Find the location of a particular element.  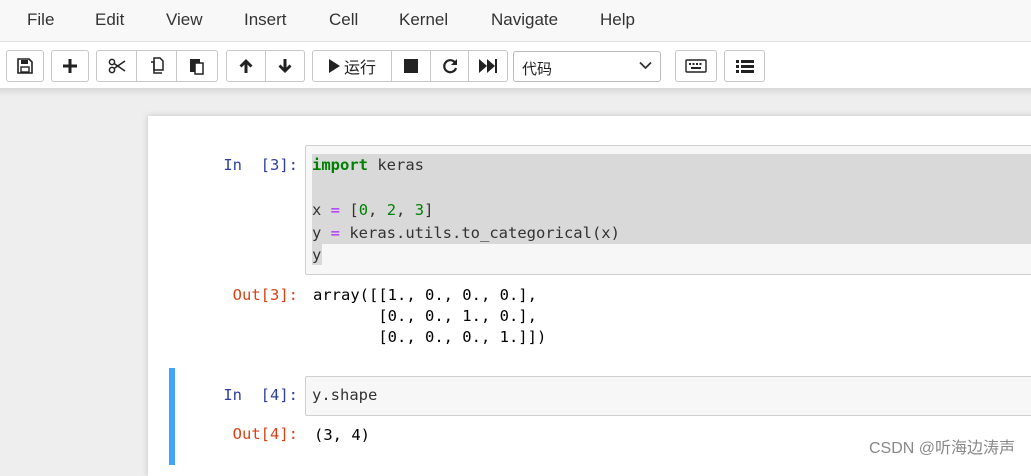

code-line: import keras is located at coordinates (466, 165).